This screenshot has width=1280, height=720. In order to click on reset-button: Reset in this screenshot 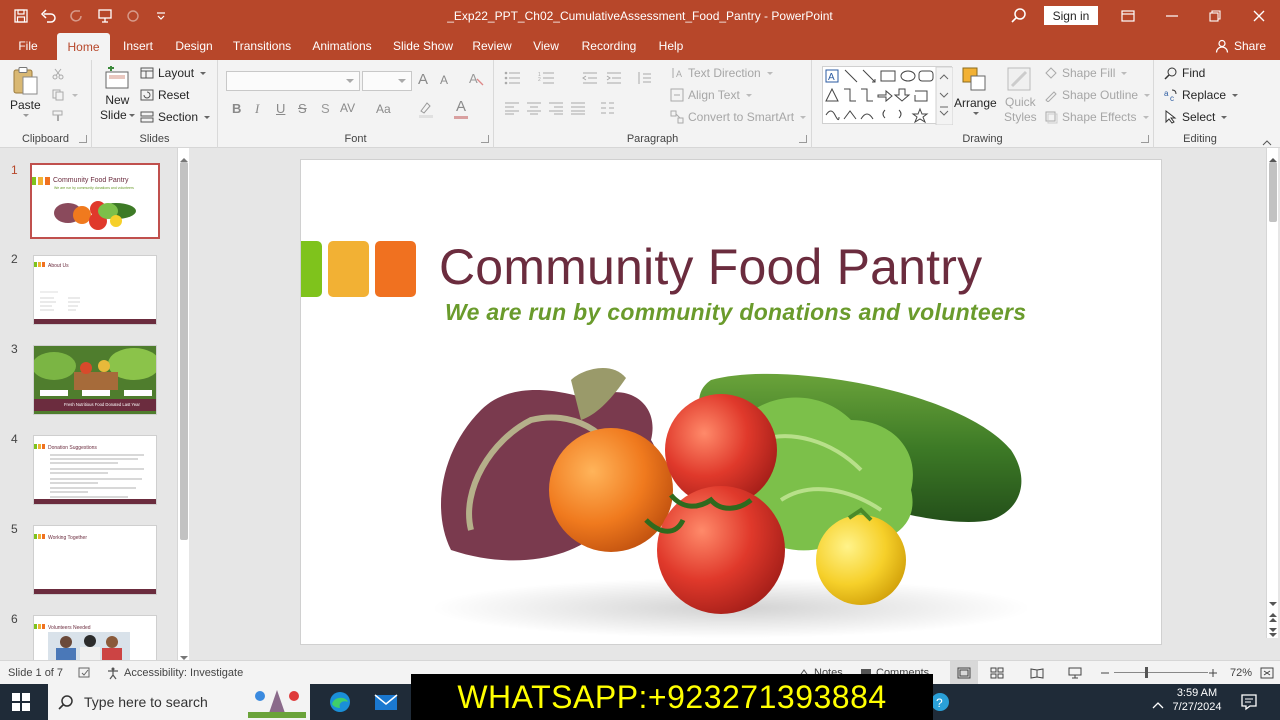, I will do `click(164, 95)`.